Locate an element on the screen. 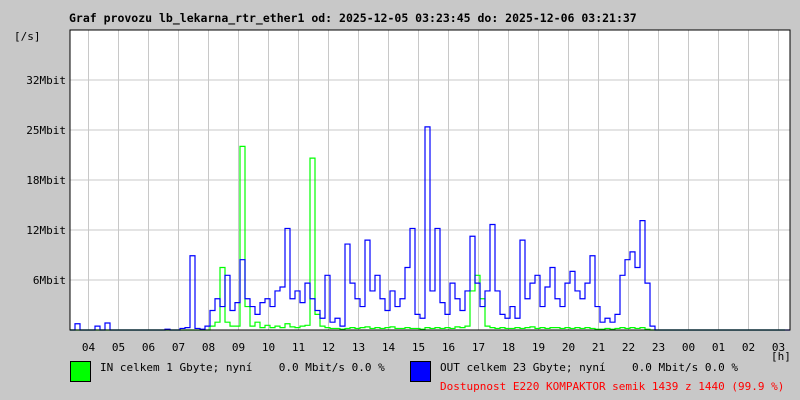 This screenshot has width=800, height=400. legend-in-swatch is located at coordinates (80, 371).